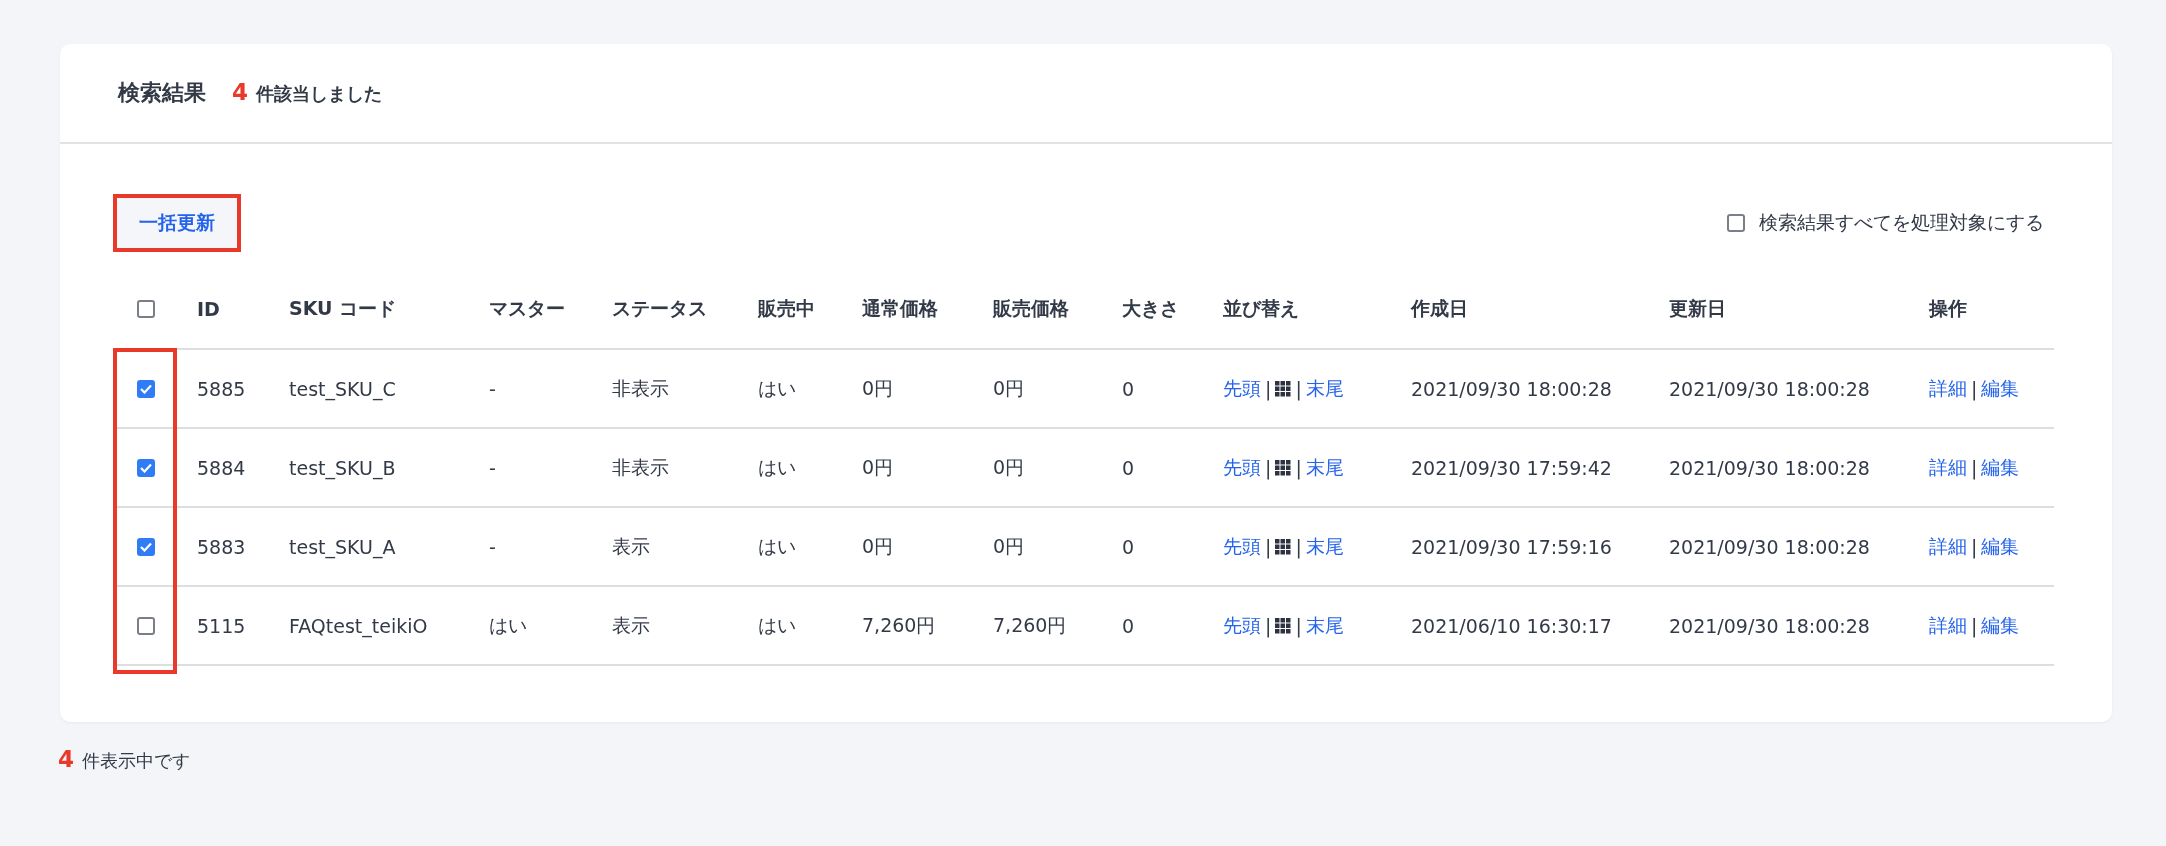 Image resolution: width=2166 pixels, height=846 pixels. I want to click on result-count: 4, so click(240, 92).